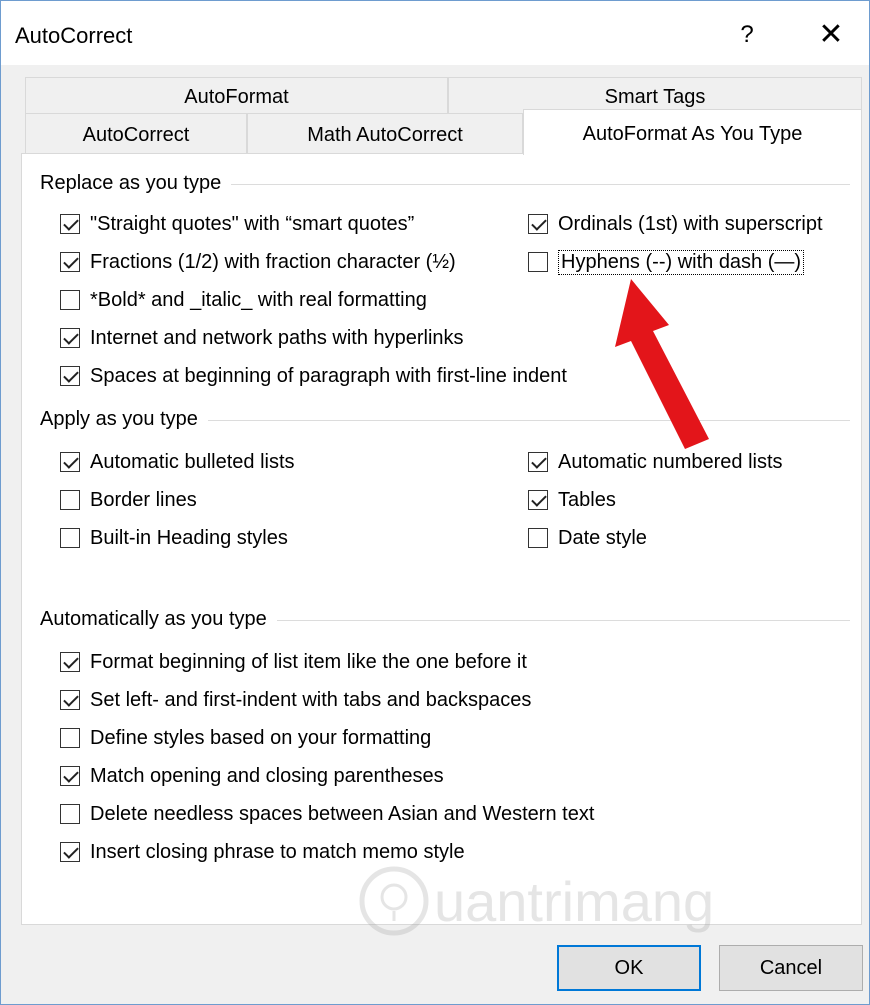 The height and width of the screenshot is (1005, 870). I want to click on window-title: AutoCorrect, so click(74, 35).